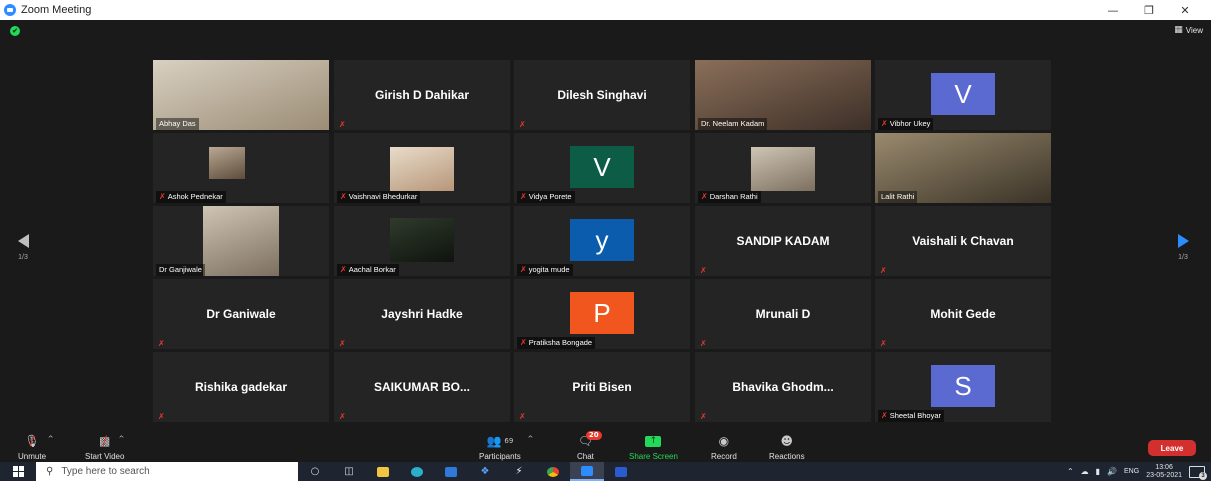  What do you see at coordinates (783, 241) in the screenshot?
I see `participant-tile: SANDIP KADAM ✗` at bounding box center [783, 241].